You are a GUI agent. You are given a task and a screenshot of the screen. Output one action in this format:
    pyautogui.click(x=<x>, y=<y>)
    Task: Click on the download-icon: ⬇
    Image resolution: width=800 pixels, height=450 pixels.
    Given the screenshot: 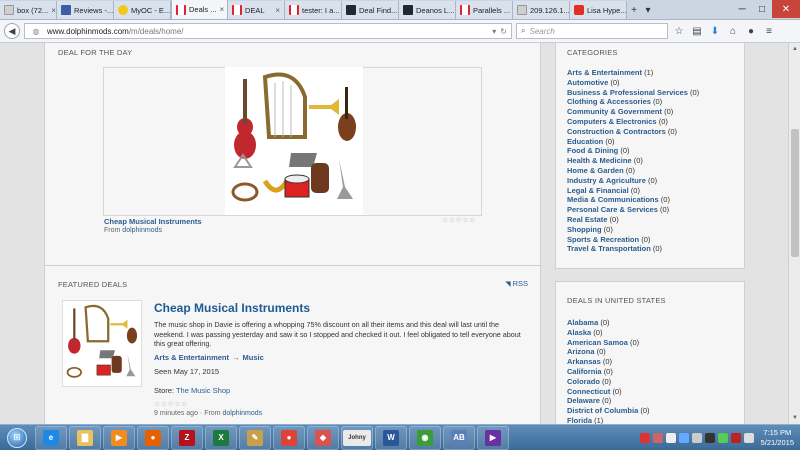 What is the action you would take?
    pyautogui.click(x=715, y=31)
    